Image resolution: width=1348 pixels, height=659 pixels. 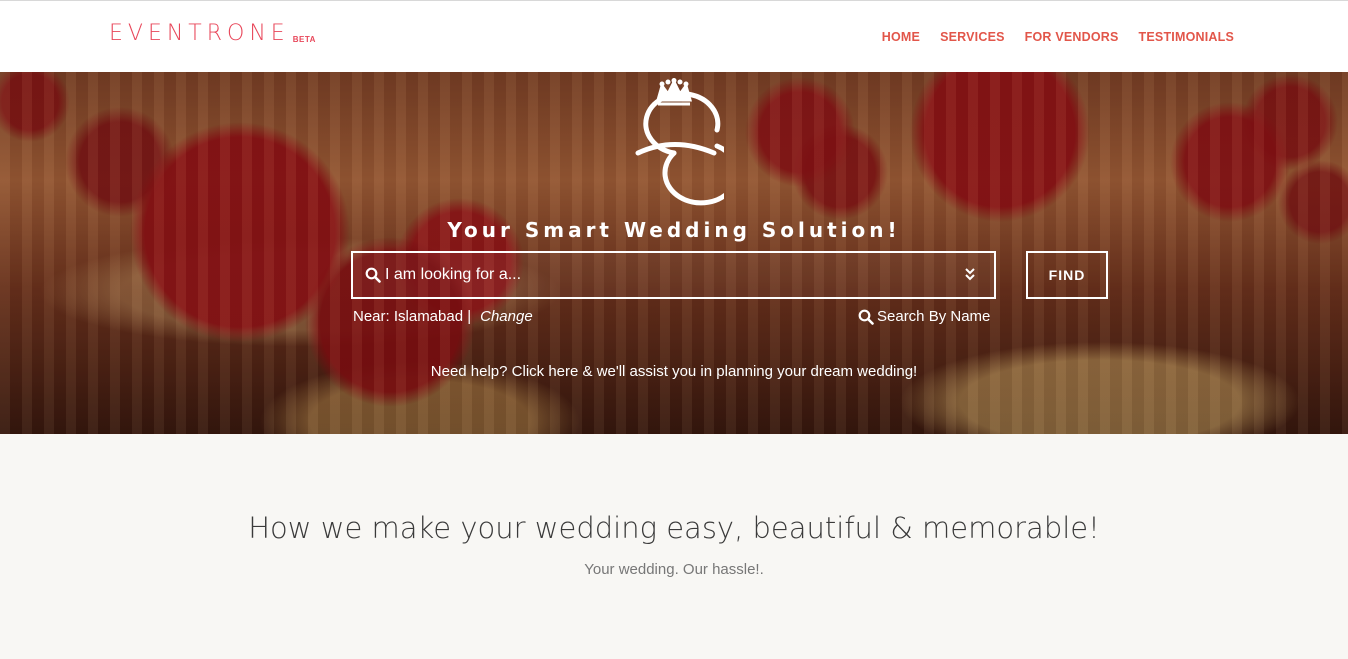 What do you see at coordinates (679, 142) in the screenshot?
I see `crown-ring-emblem-icon` at bounding box center [679, 142].